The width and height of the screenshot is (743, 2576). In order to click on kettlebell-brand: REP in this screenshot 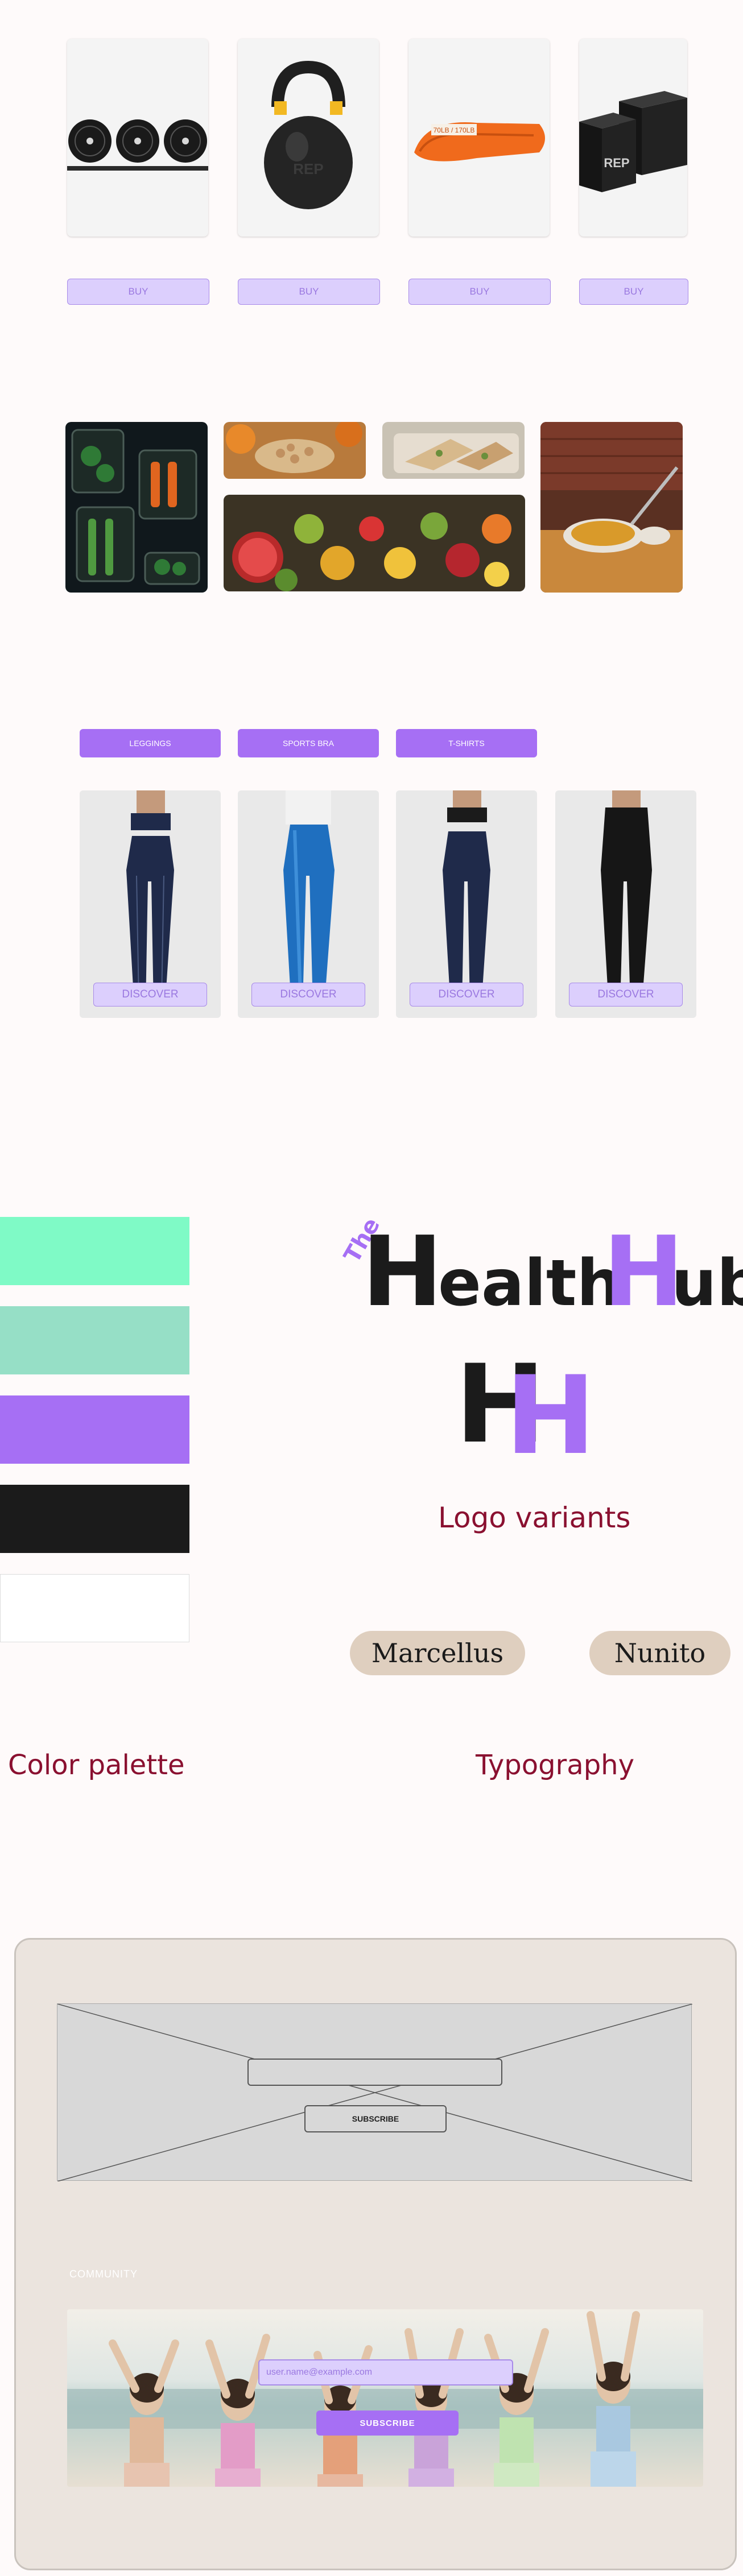, I will do `click(308, 168)`.